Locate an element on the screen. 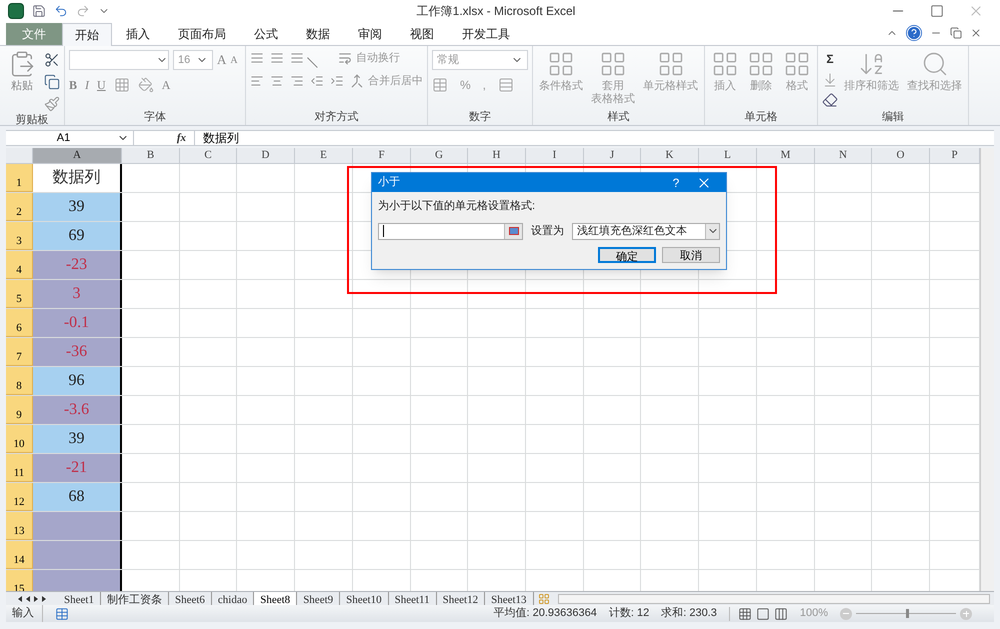  align-center-icon is located at coordinates (277, 81).